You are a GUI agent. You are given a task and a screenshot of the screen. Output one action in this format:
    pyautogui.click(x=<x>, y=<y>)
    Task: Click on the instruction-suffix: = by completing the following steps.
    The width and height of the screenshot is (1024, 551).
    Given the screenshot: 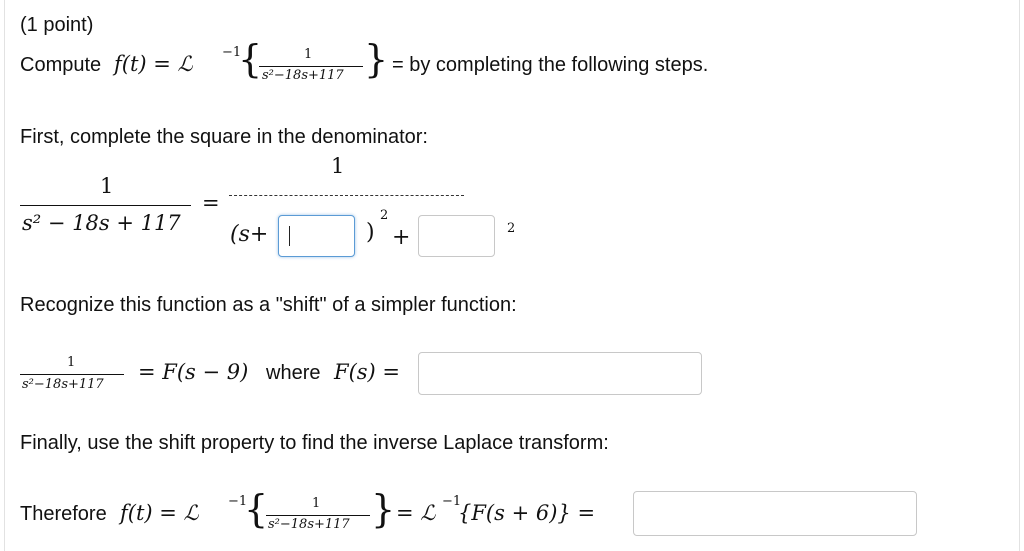 What is the action you would take?
    pyautogui.click(x=550, y=65)
    